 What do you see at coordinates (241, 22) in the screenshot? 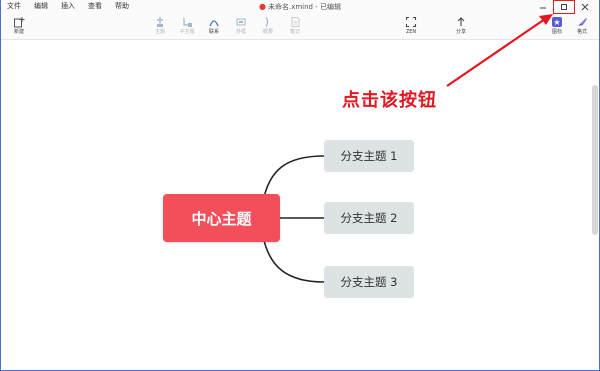
I see `summary-icon` at bounding box center [241, 22].